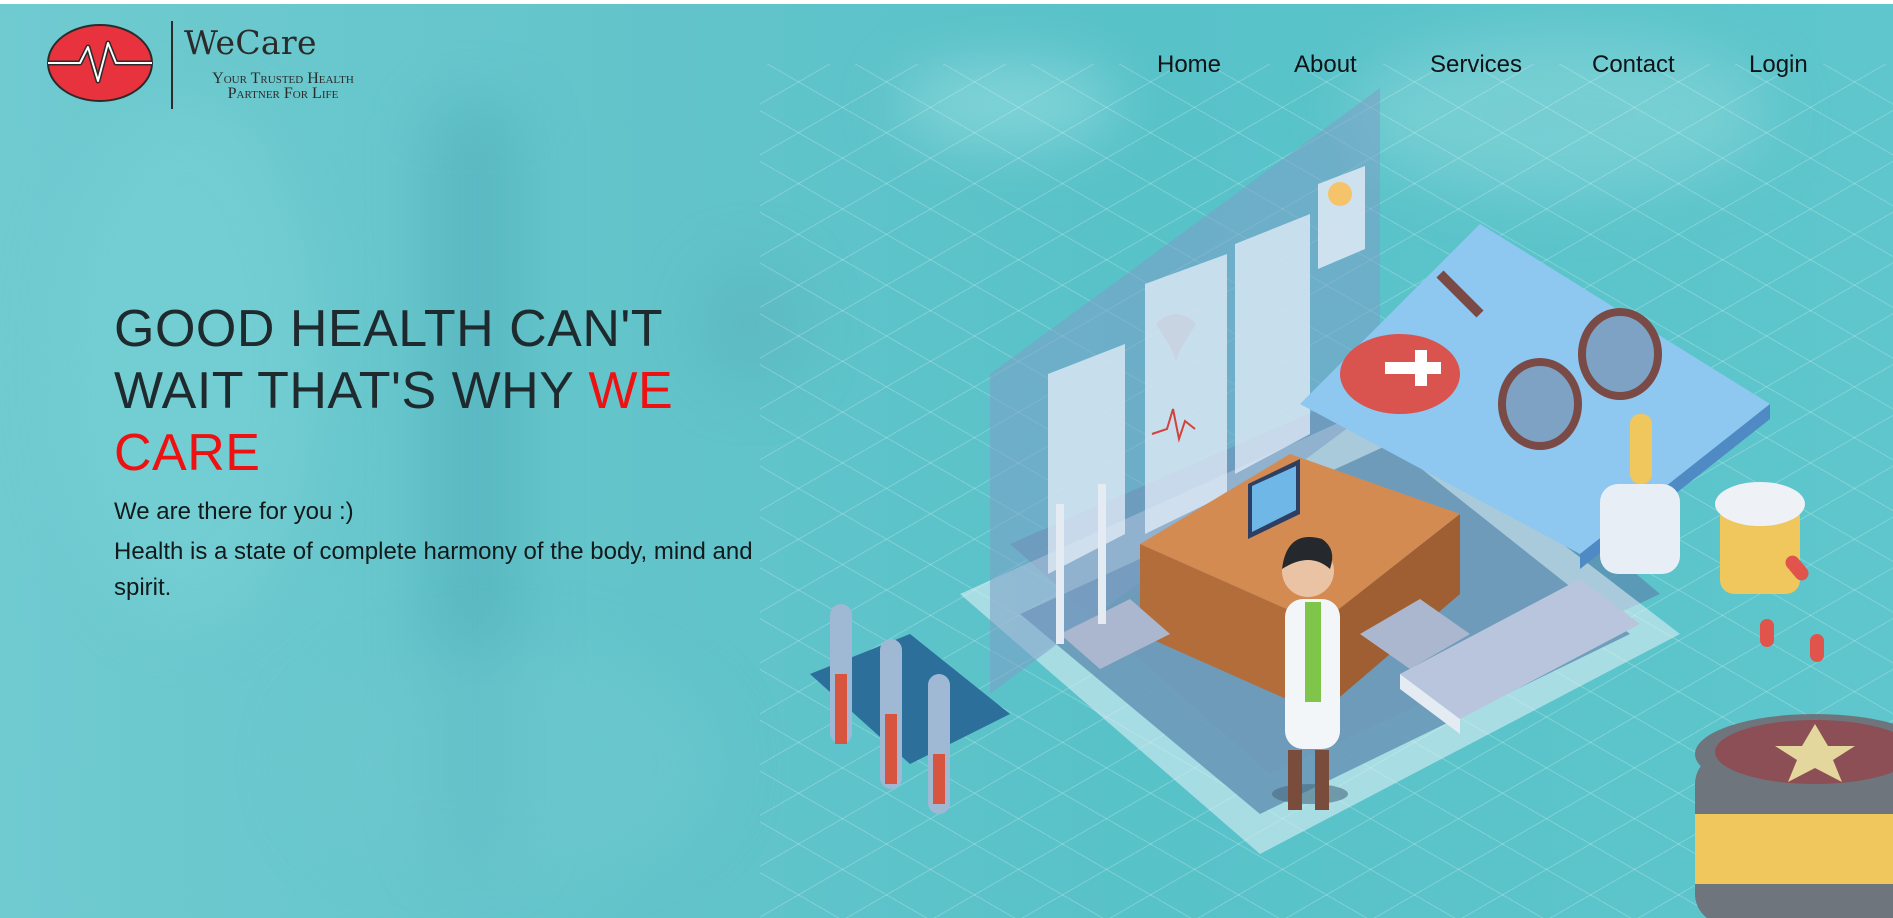 This screenshot has height=918, width=1893. What do you see at coordinates (388, 360) in the screenshot?
I see `hero-headline-main: GOOD HEALTH CAN'T WAIT THAT'S WHY` at bounding box center [388, 360].